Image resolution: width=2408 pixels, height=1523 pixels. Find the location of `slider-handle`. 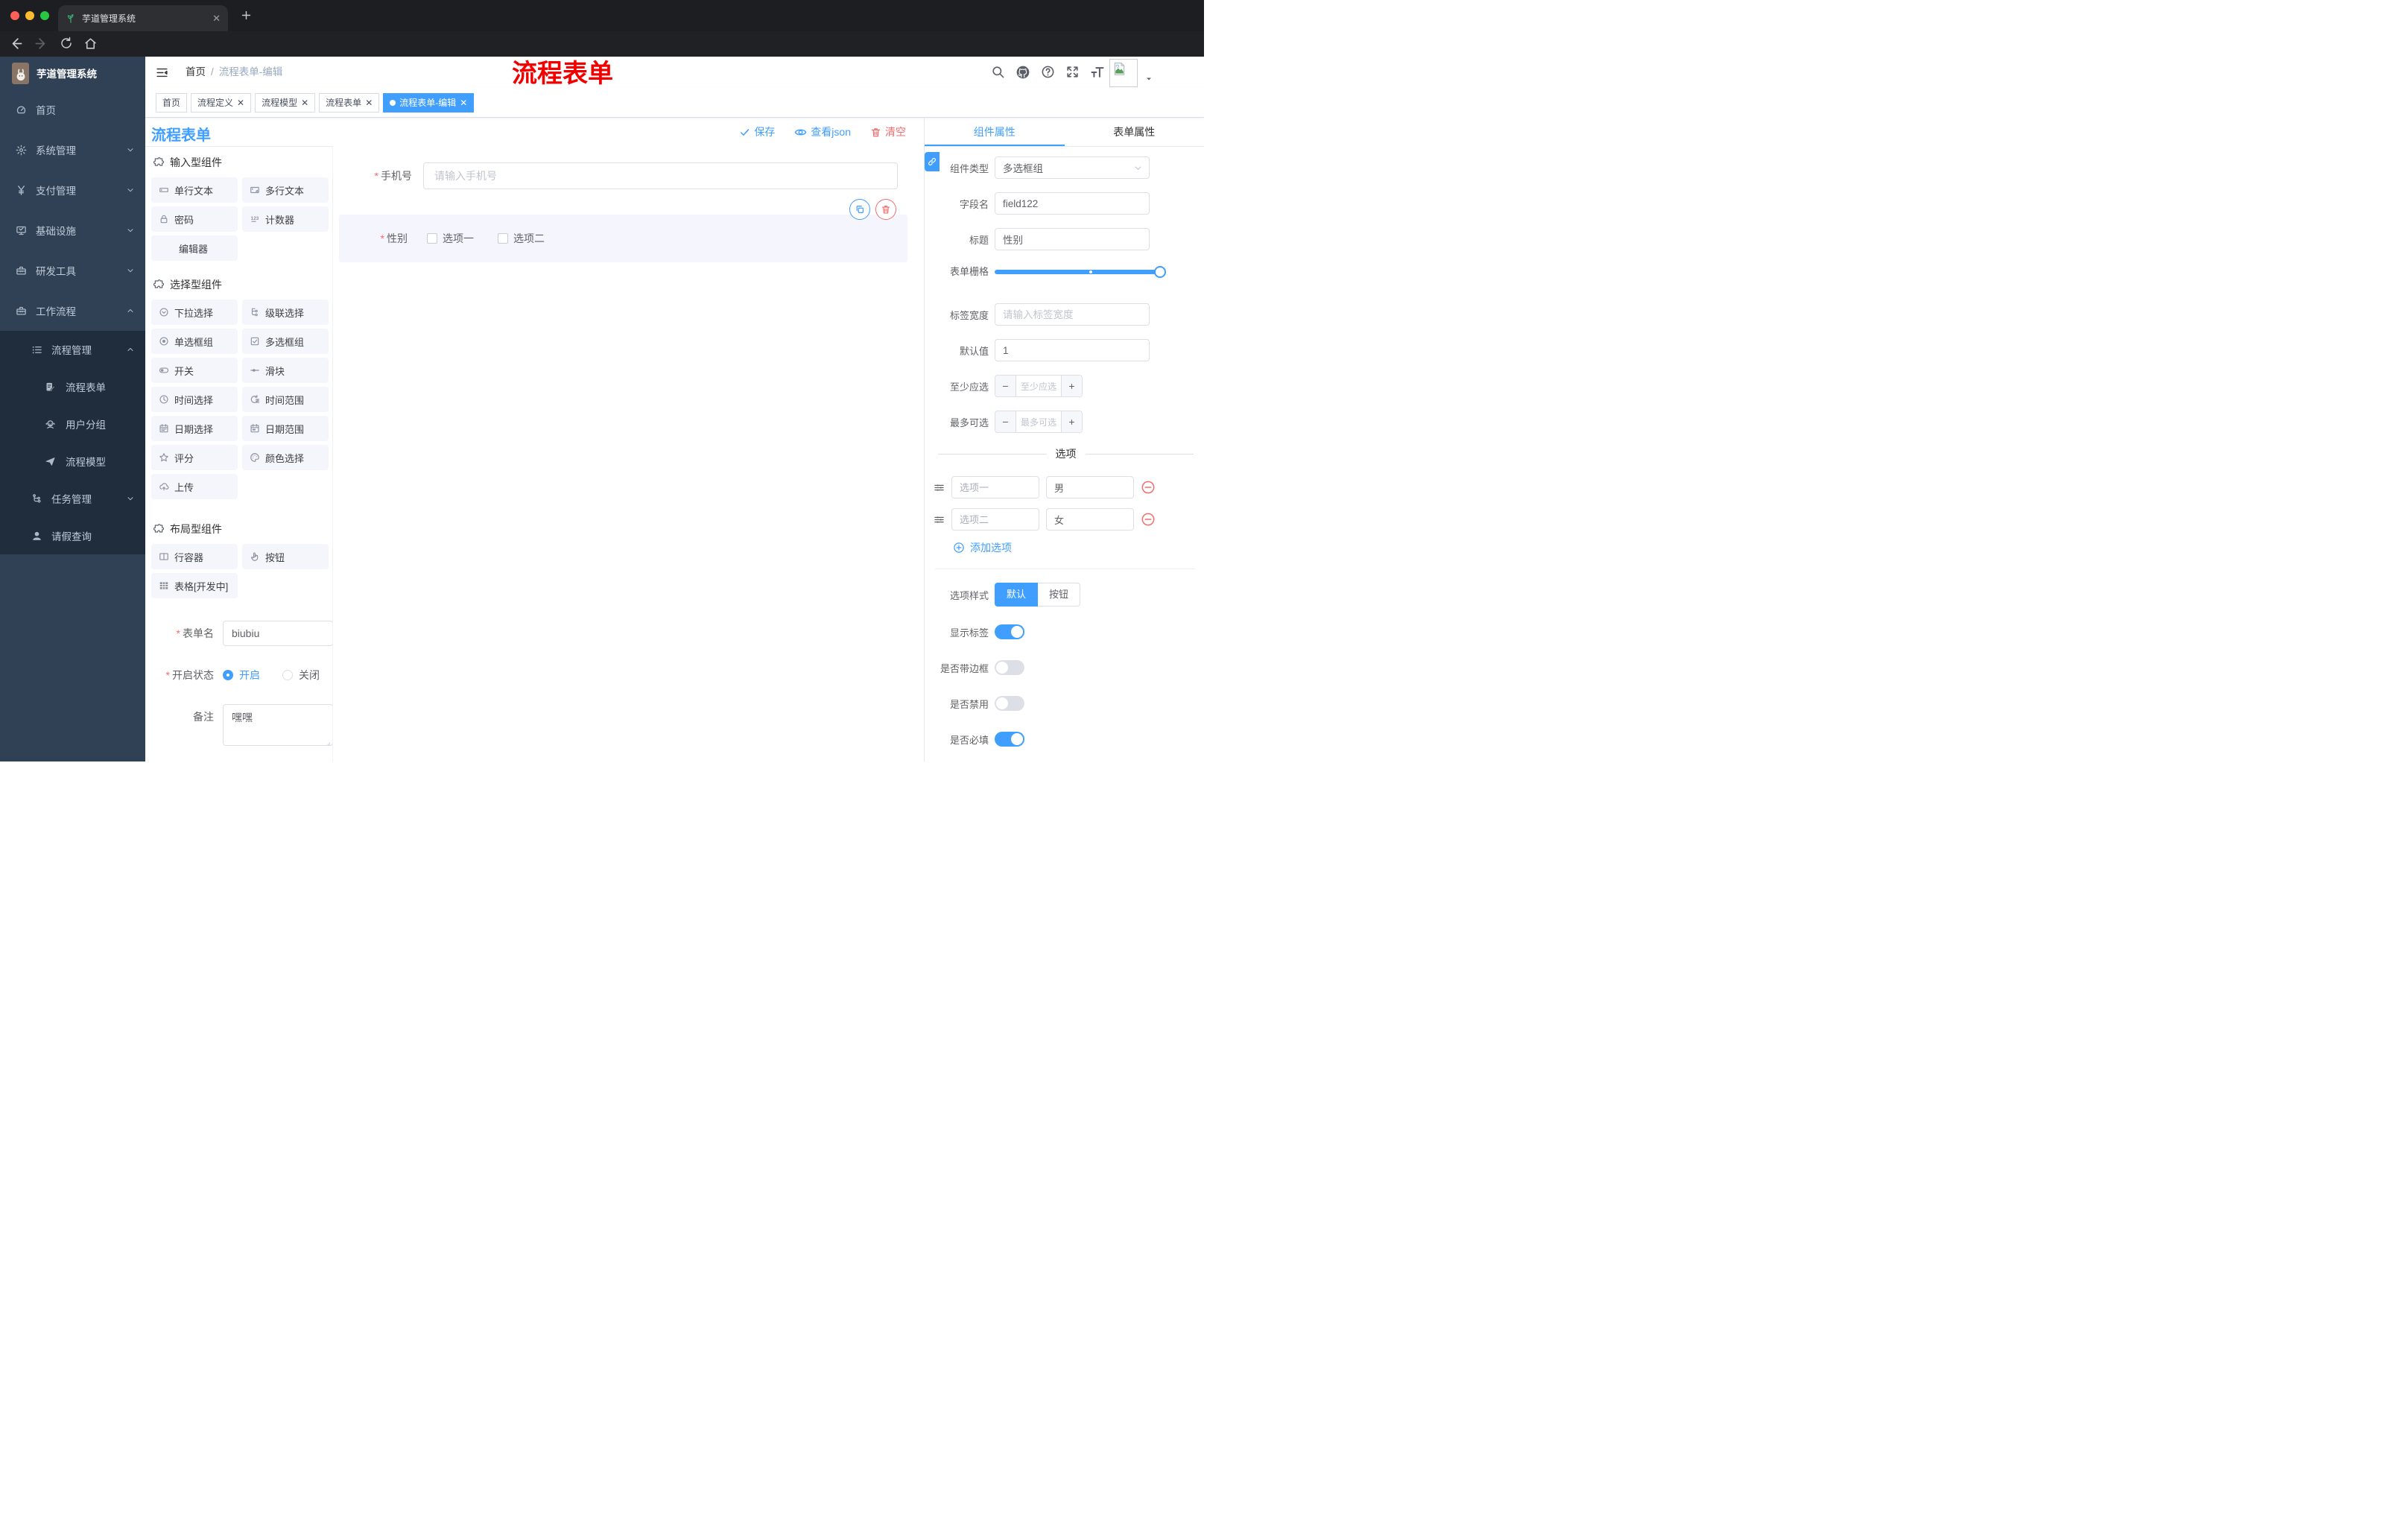

slider-handle is located at coordinates (1160, 272).